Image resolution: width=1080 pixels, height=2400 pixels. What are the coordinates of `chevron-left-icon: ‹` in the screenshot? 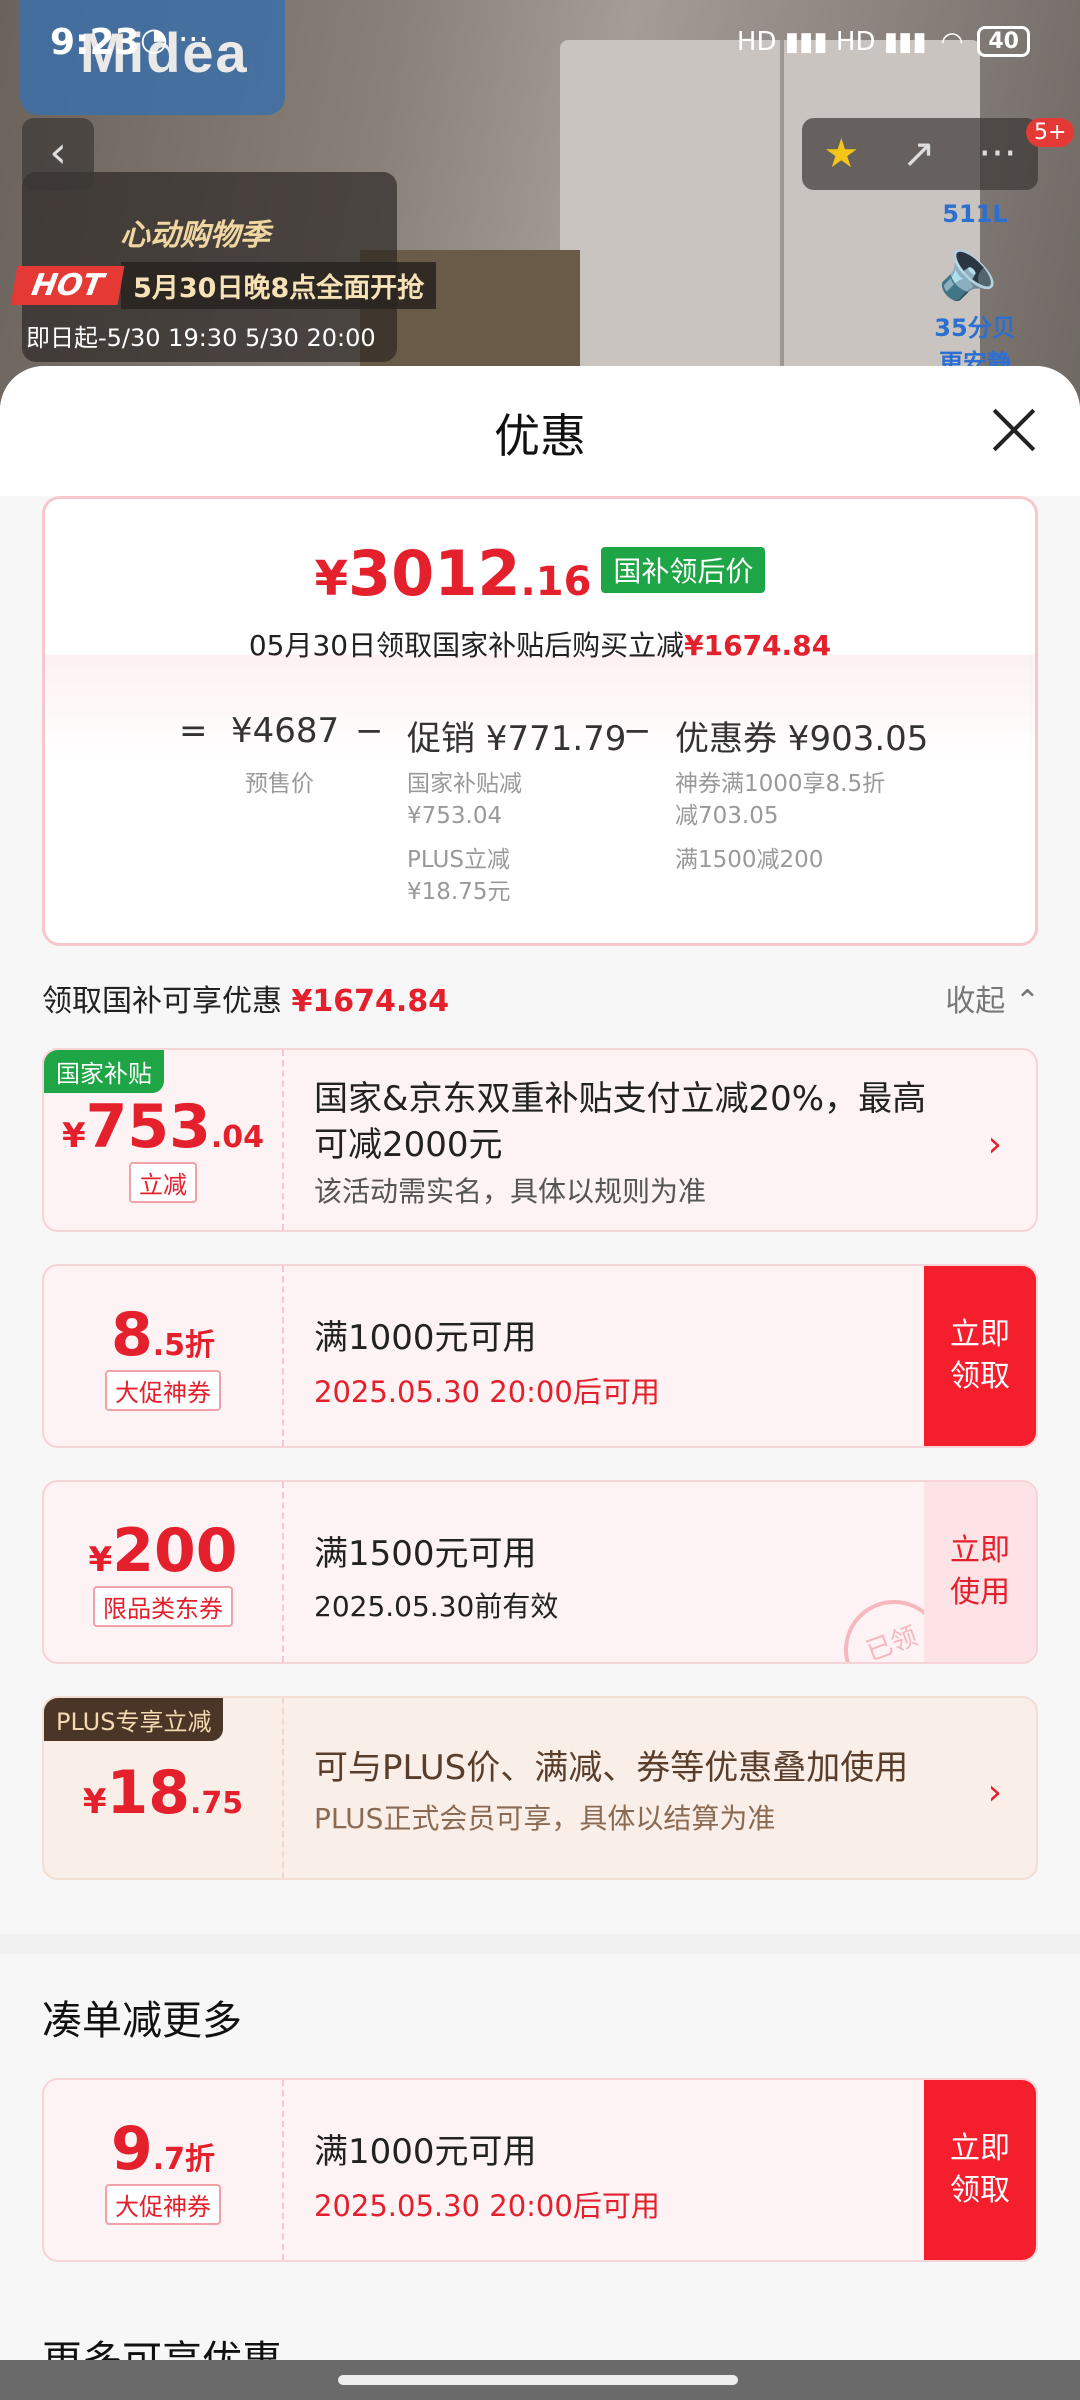 It's located at (58, 152).